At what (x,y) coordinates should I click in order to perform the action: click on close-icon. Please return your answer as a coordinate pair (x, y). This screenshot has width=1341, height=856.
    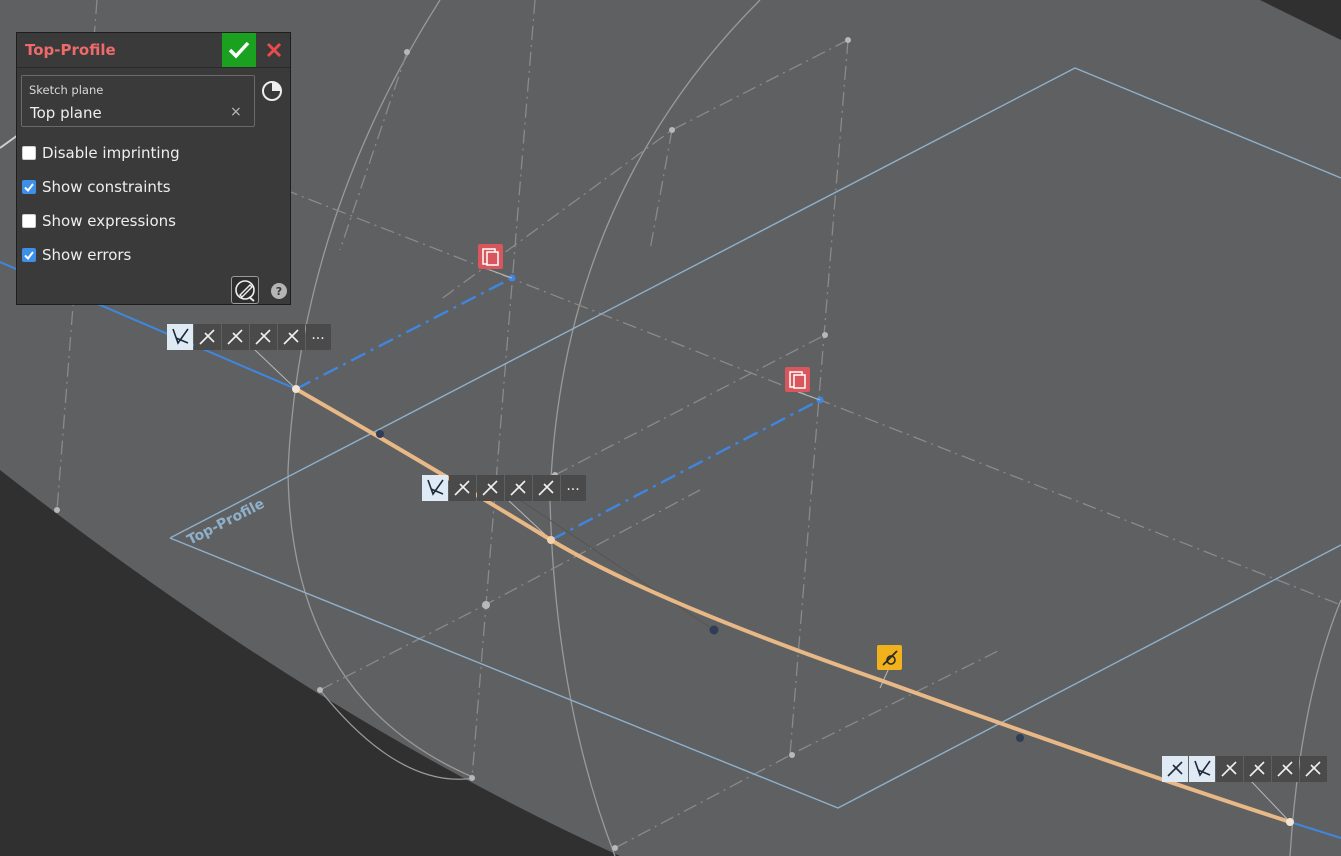
    Looking at the image, I should click on (274, 50).